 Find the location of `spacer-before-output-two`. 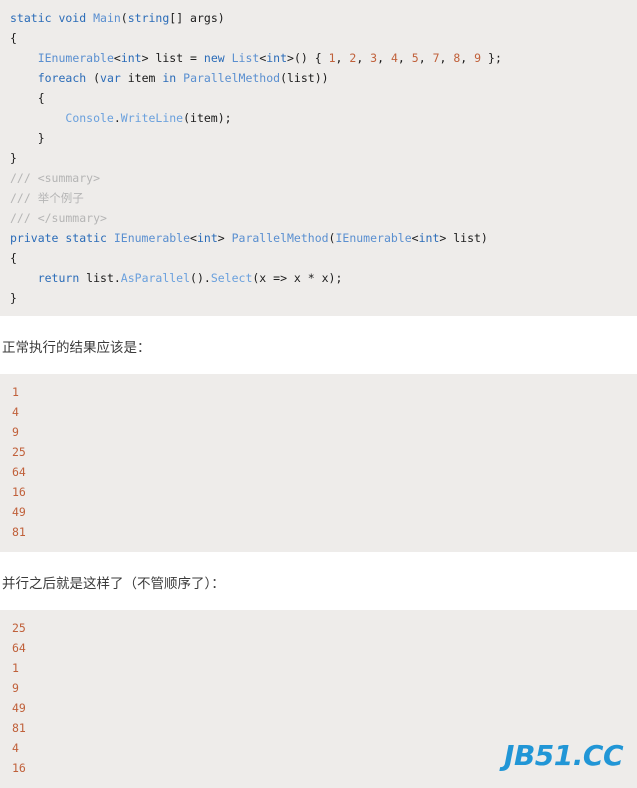

spacer-before-output-two is located at coordinates (318, 602).